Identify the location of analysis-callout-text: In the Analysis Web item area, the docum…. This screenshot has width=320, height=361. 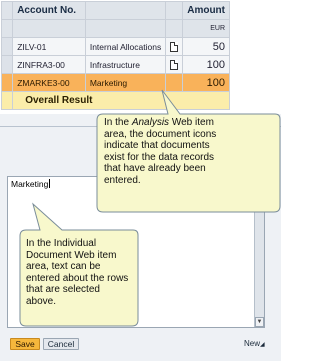
(160, 151).